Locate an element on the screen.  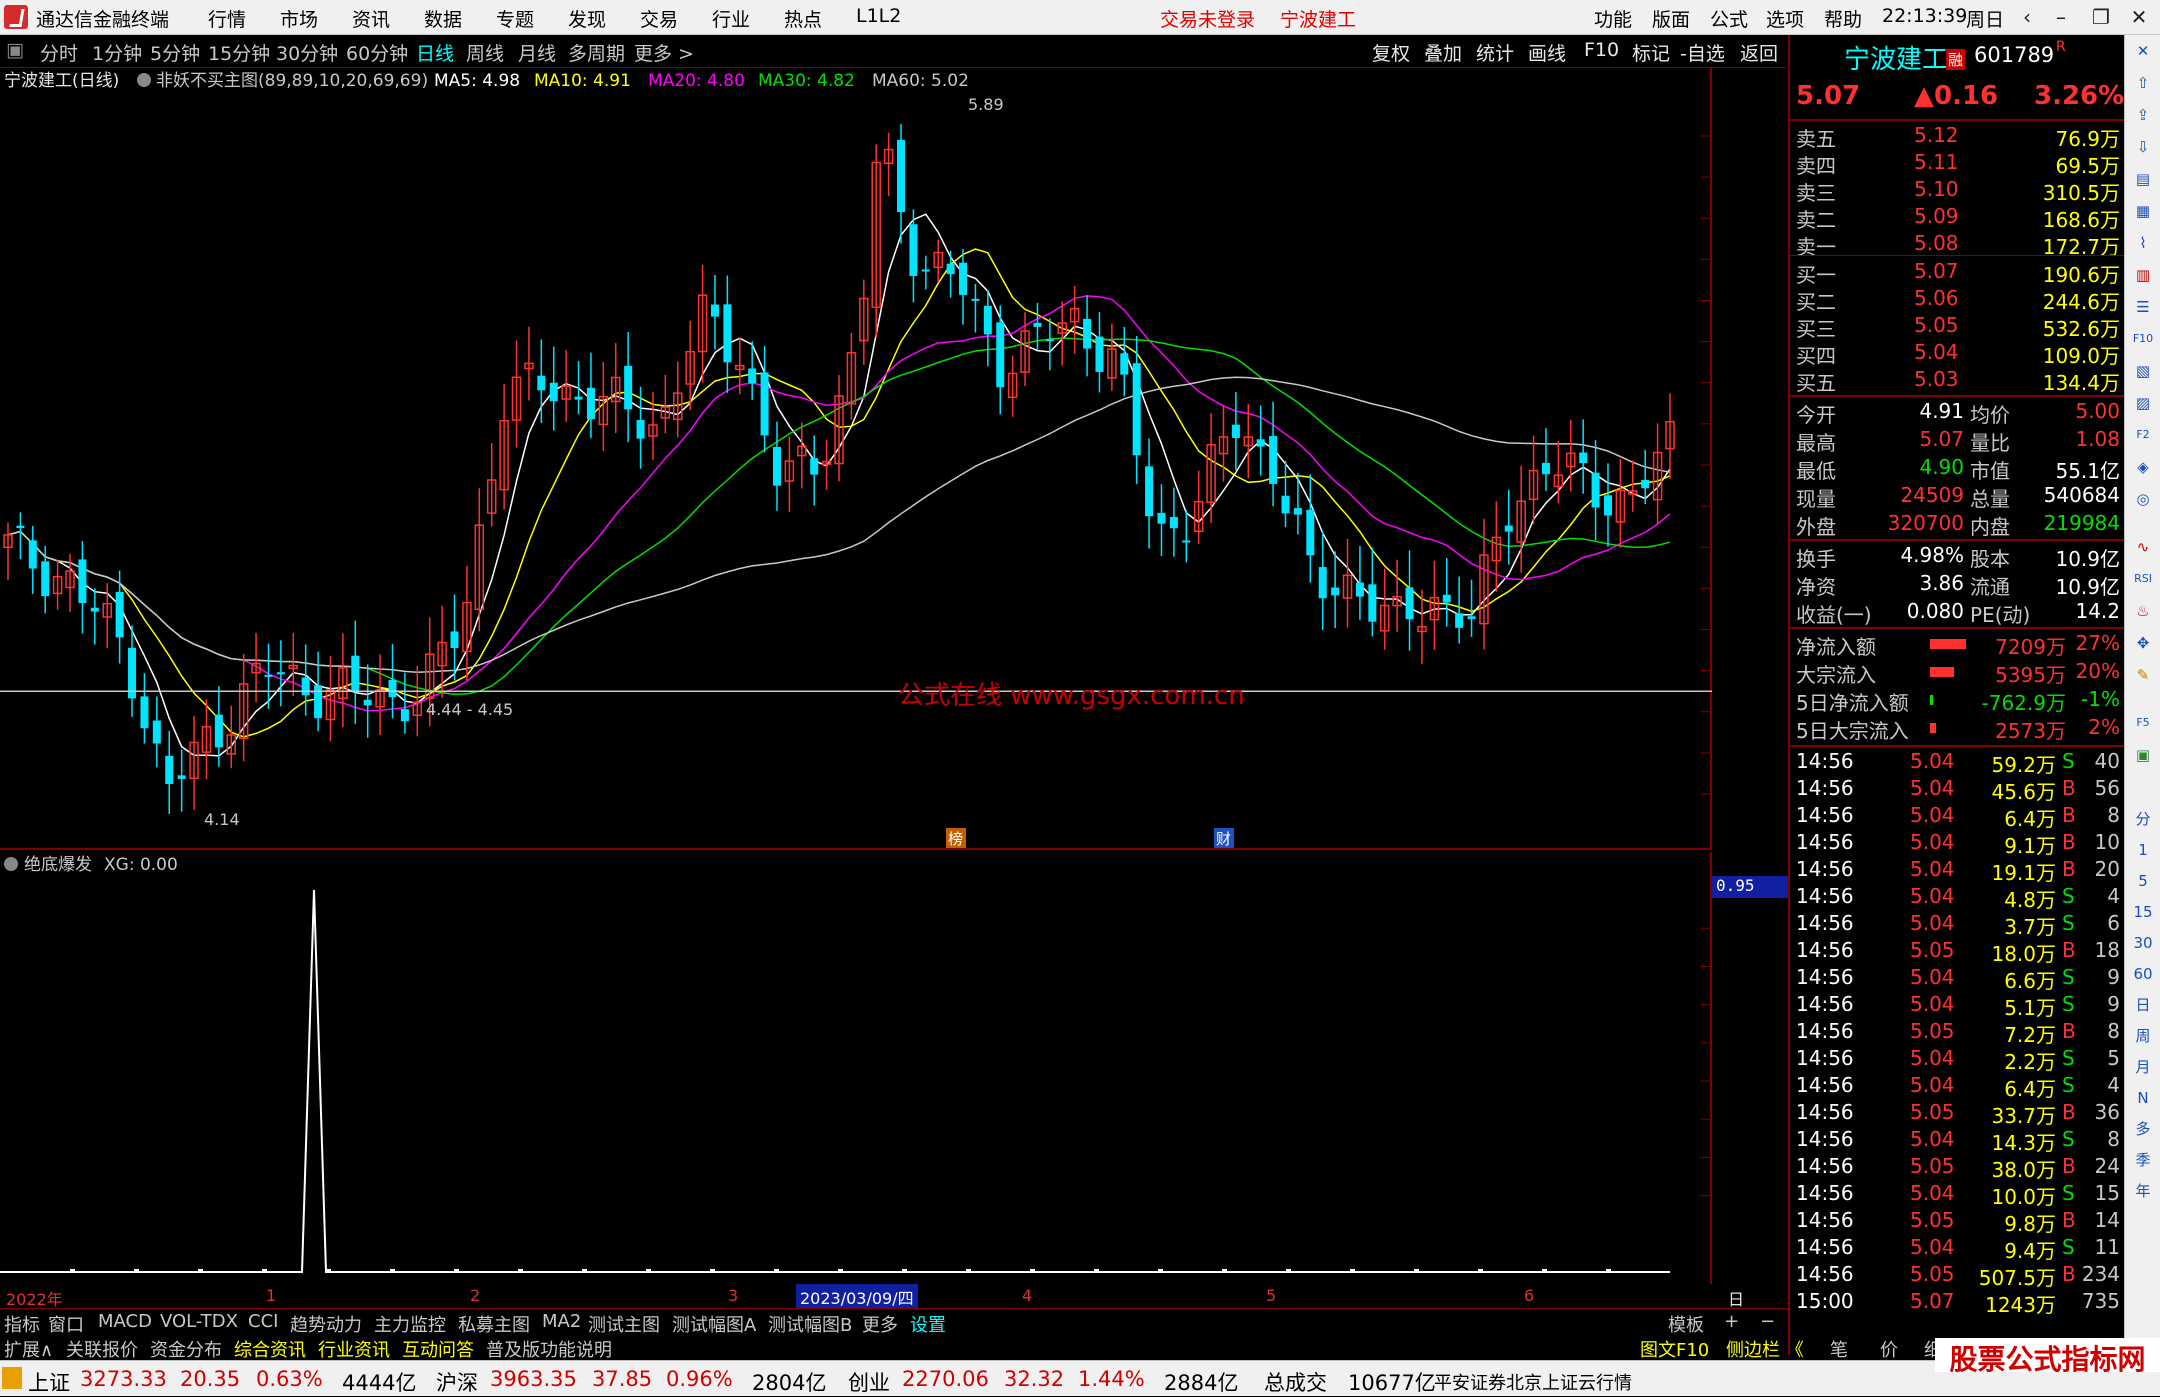
tick-row: 14:56 5.04 9.1万 B 10 is located at coordinates (1957, 844).